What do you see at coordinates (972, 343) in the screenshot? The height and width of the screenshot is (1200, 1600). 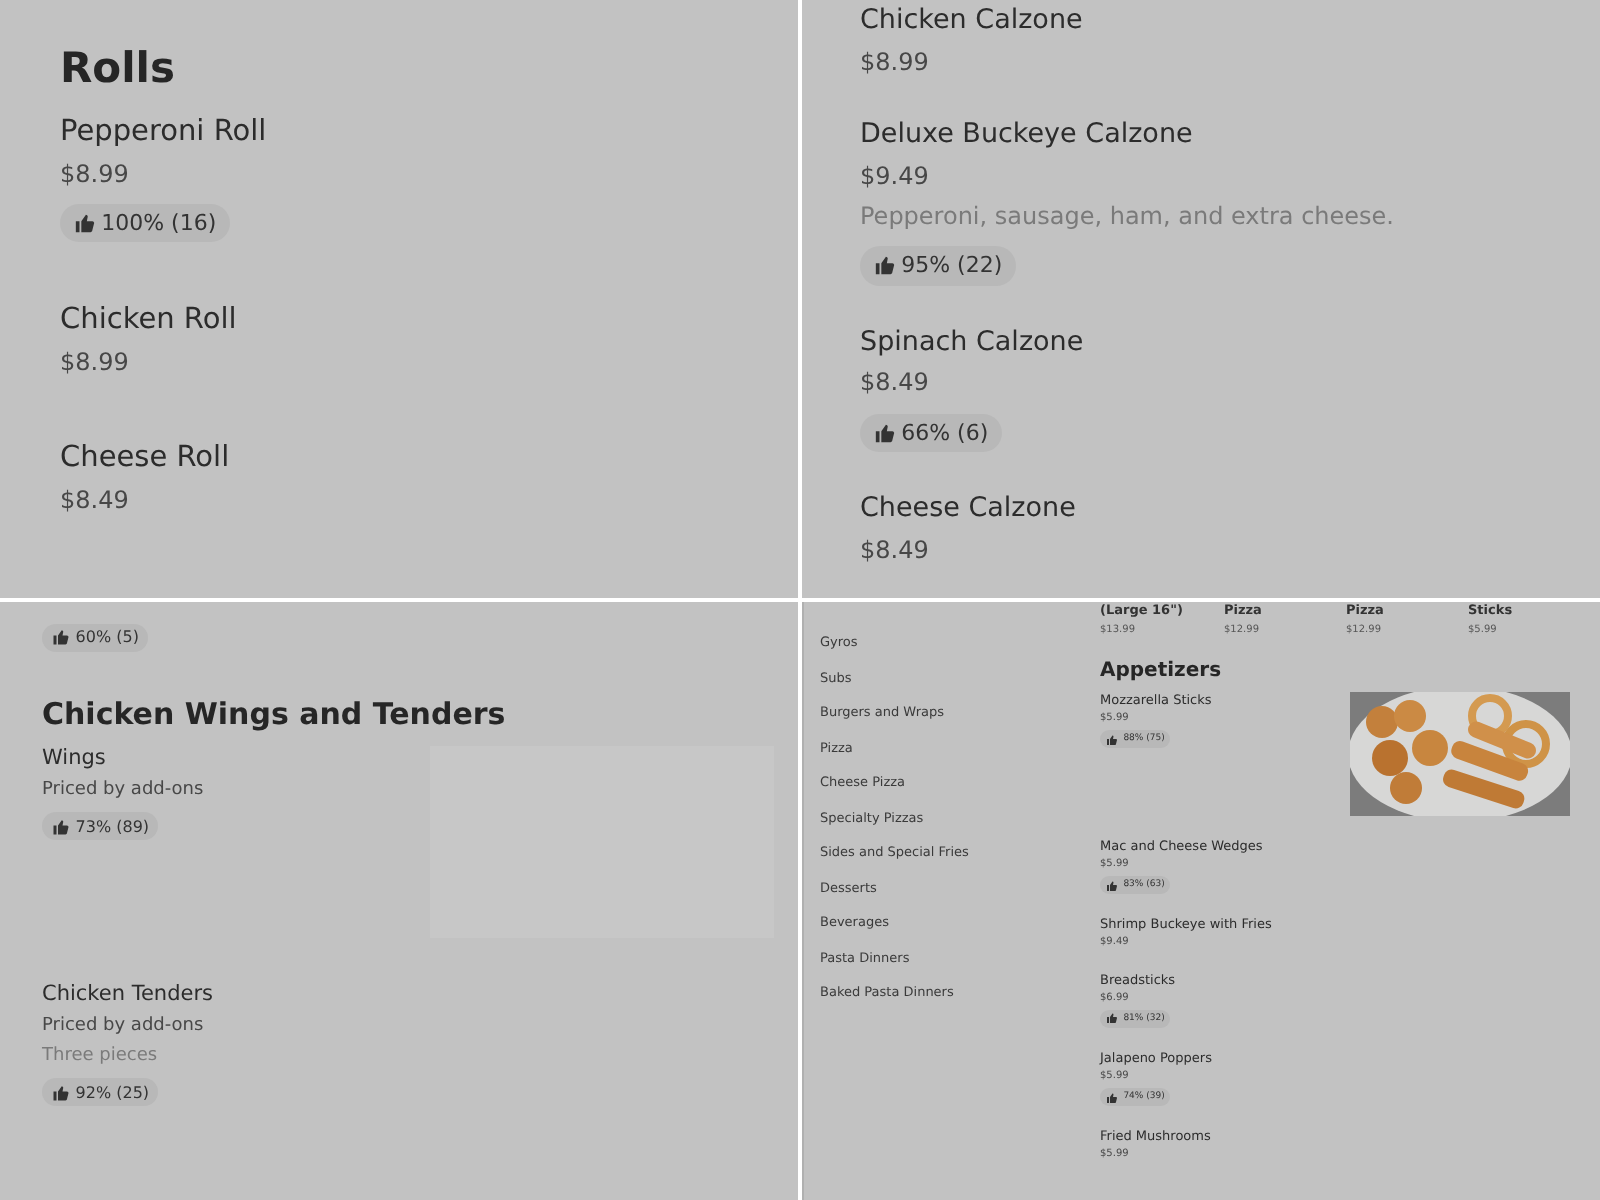 I see `item-name: Spinach Calzone` at bounding box center [972, 343].